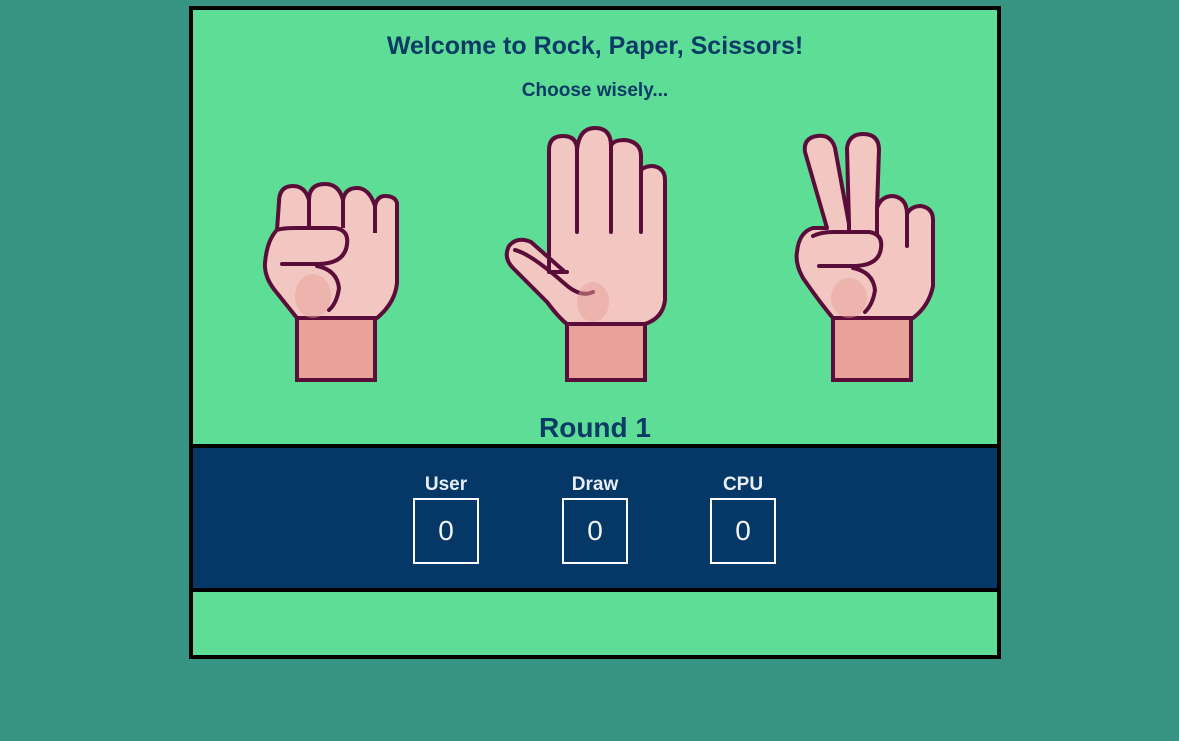  I want to click on open-hand-icon, so click(585, 254).